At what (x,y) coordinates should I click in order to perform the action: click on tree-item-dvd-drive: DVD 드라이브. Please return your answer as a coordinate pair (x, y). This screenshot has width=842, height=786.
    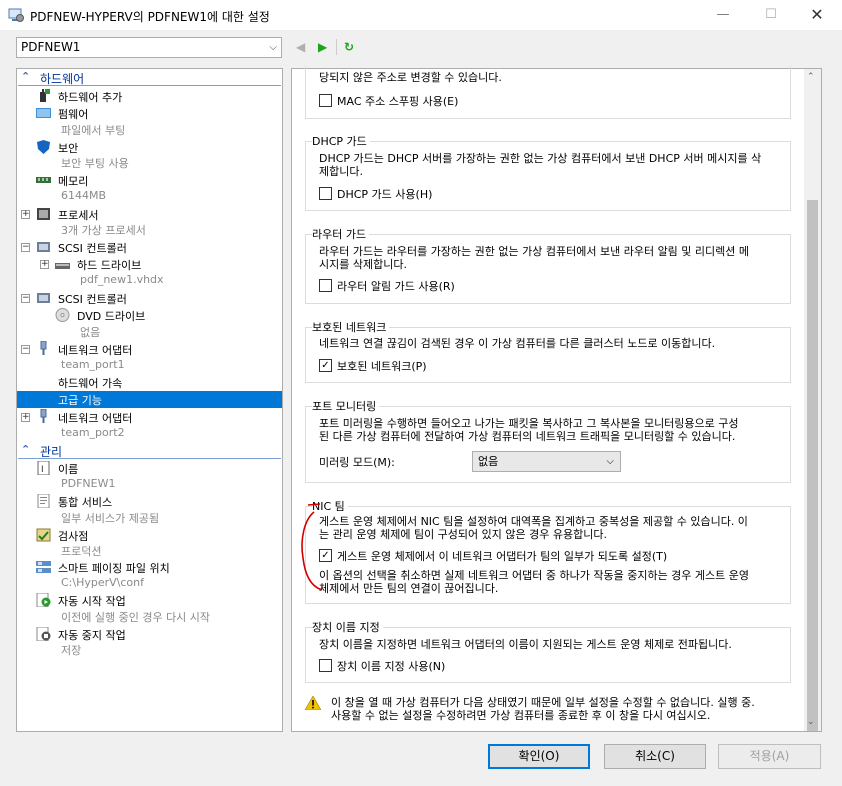
    Looking at the image, I should click on (149, 315).